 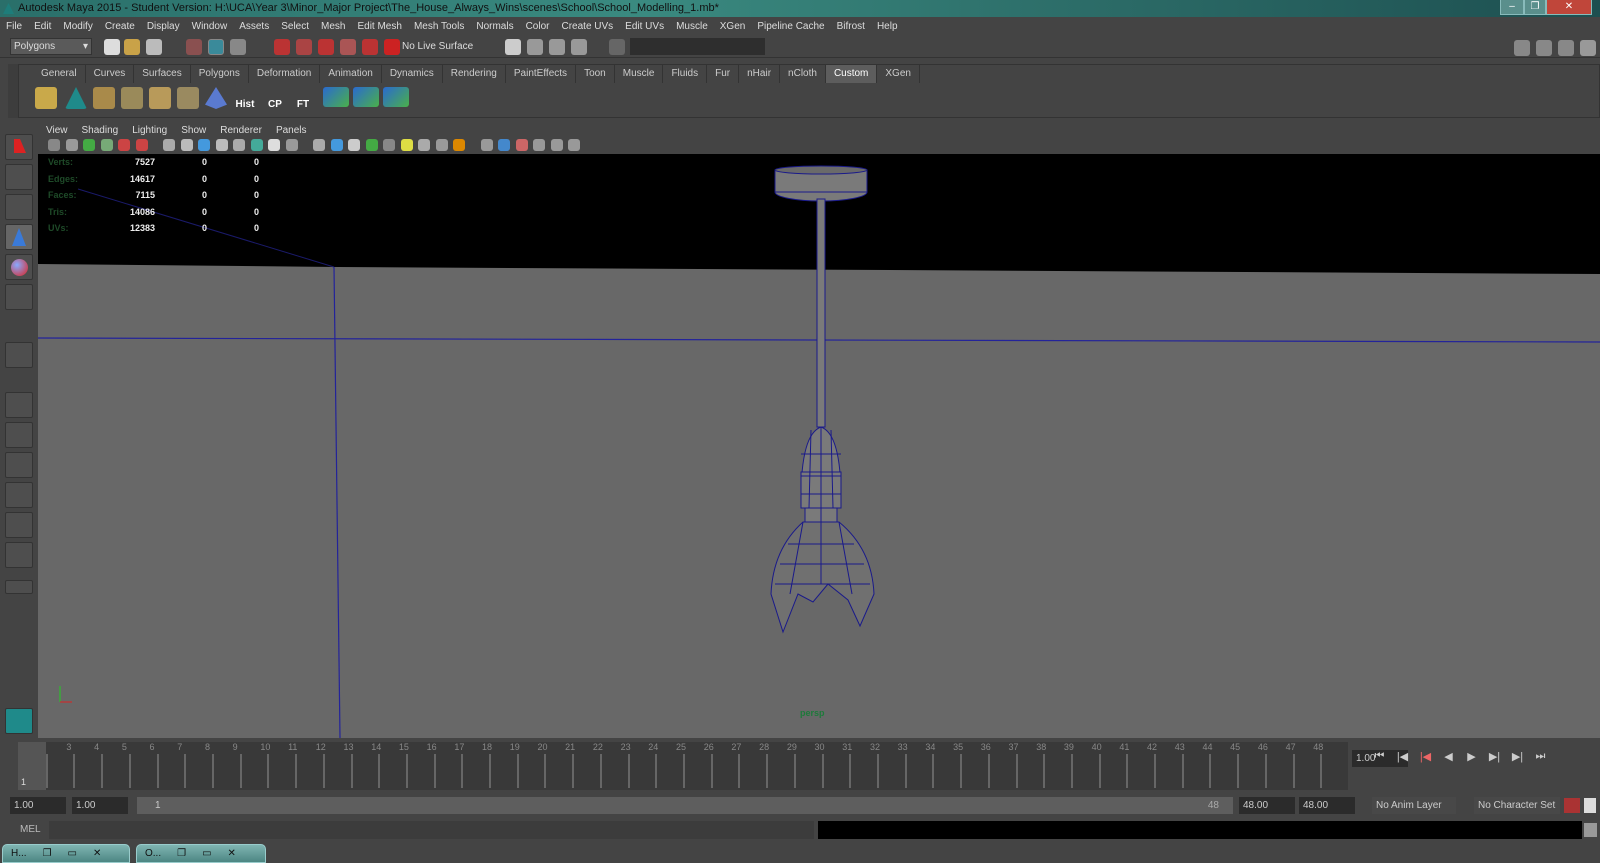 I want to click on end-time-field: 48.00, so click(x=1327, y=805).